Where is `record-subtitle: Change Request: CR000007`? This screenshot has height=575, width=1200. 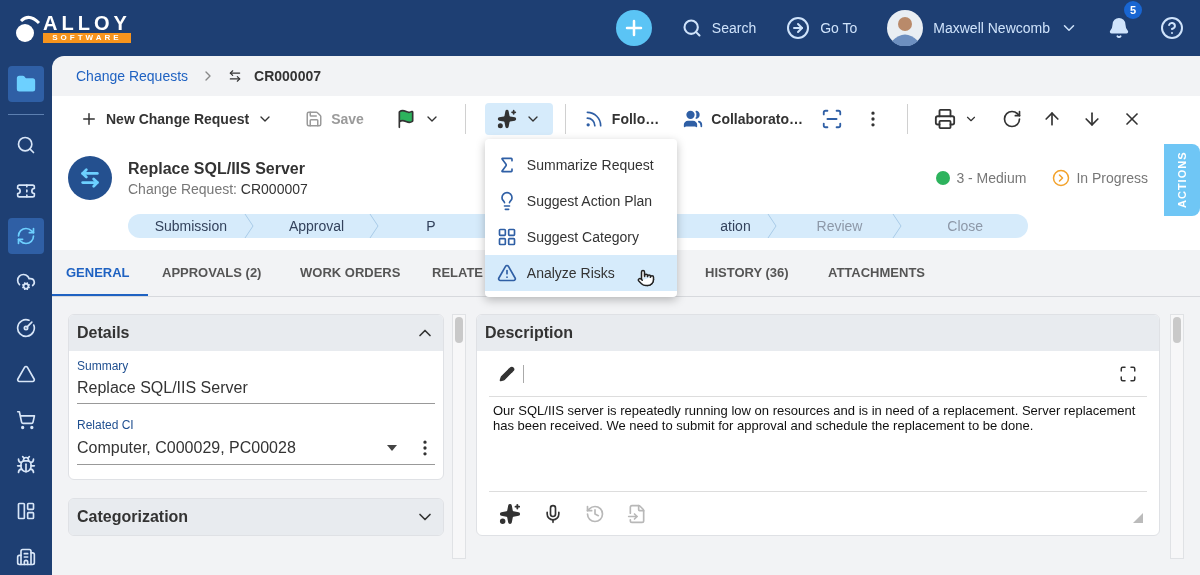
record-subtitle: Change Request: CR000007 is located at coordinates (218, 188).